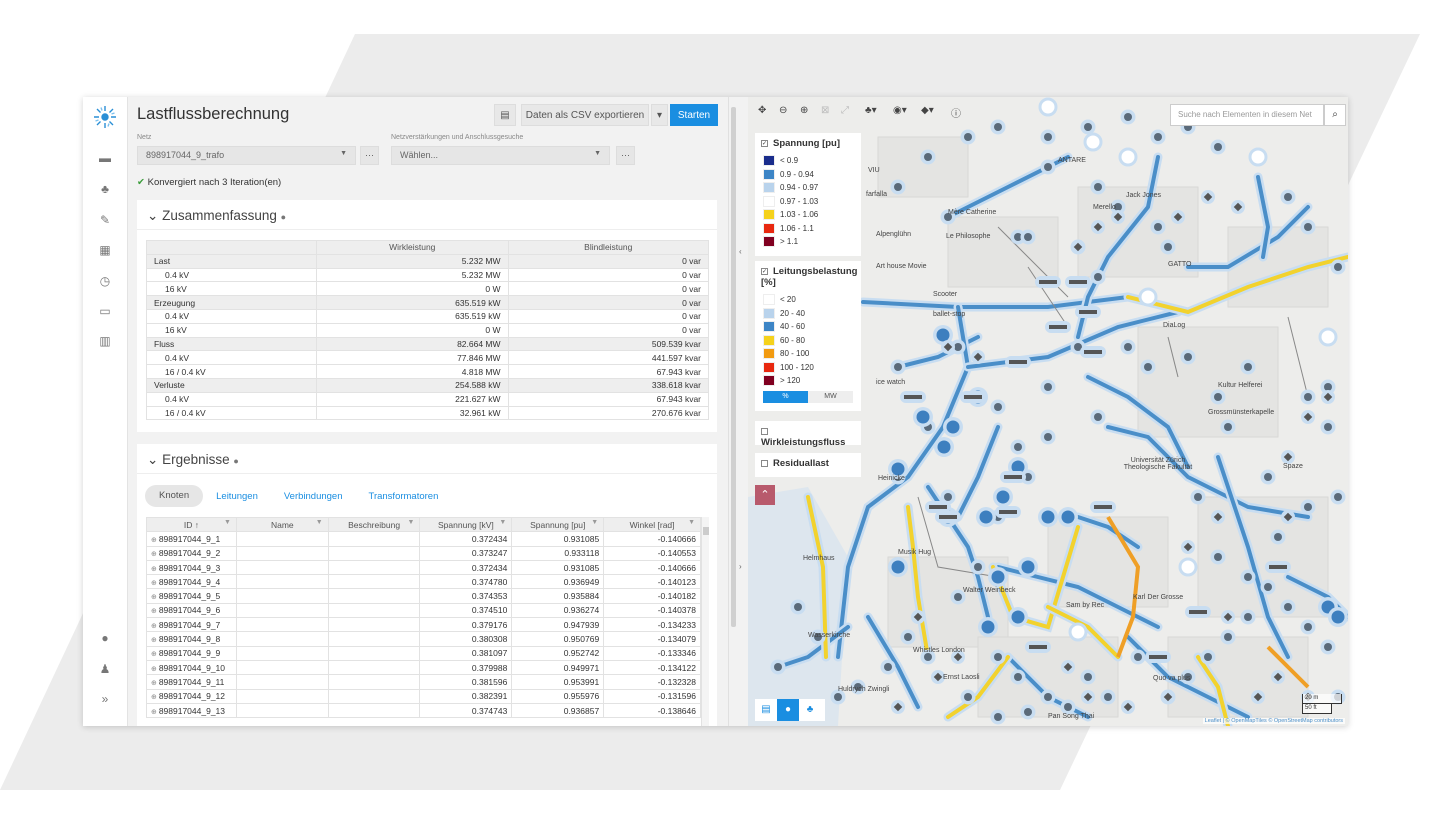 The width and height of the screenshot is (1429, 821). I want to click on legend-item-label: 1.06 - 1.1, so click(797, 228).